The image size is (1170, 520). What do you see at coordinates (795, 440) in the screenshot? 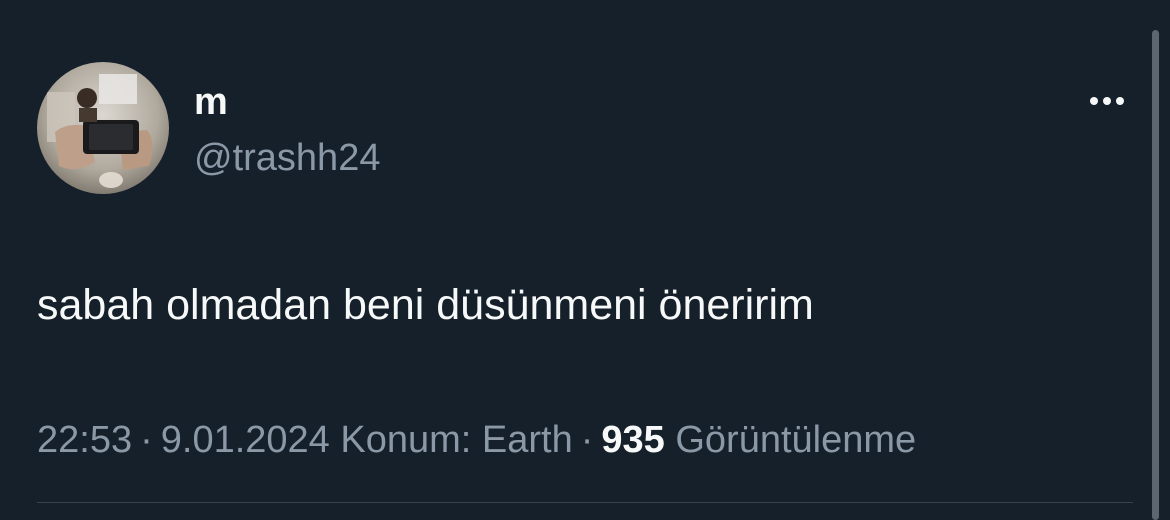
I see `views-label: Görüntülenme` at bounding box center [795, 440].